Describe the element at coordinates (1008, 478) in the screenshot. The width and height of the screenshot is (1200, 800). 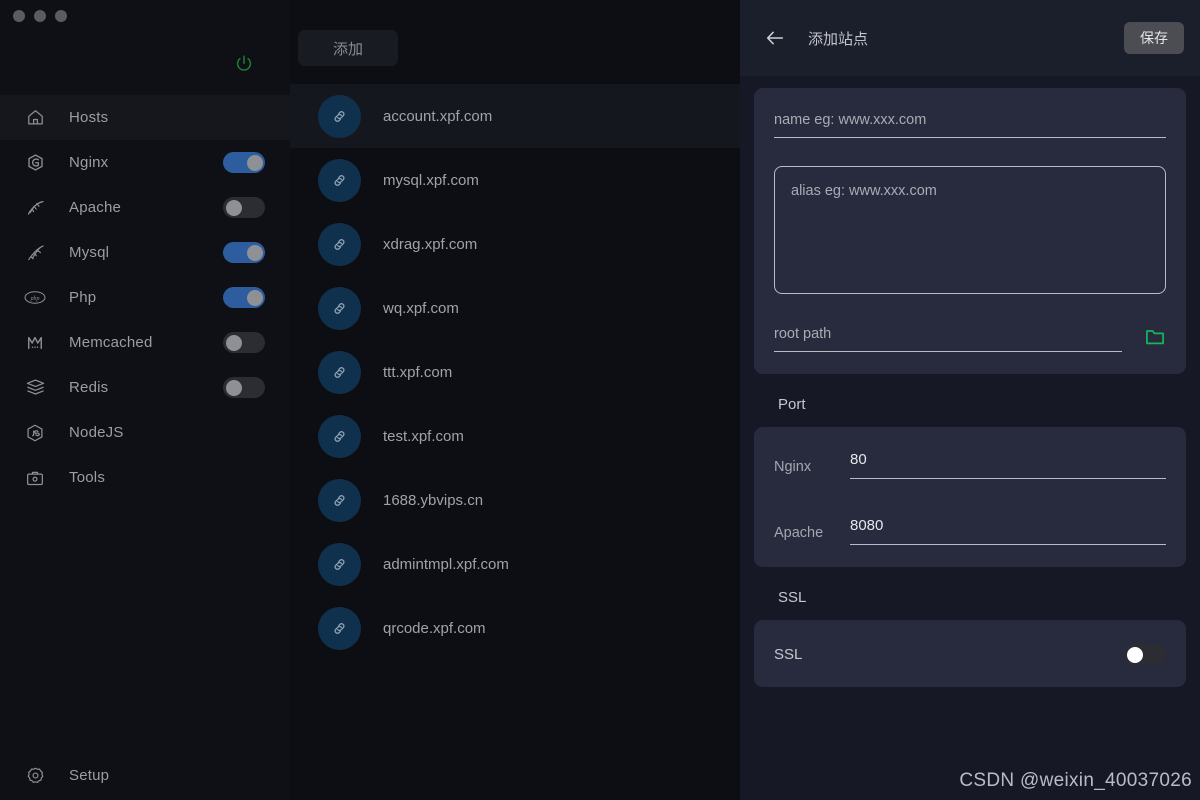
I see `nginx-port-underline` at that location.